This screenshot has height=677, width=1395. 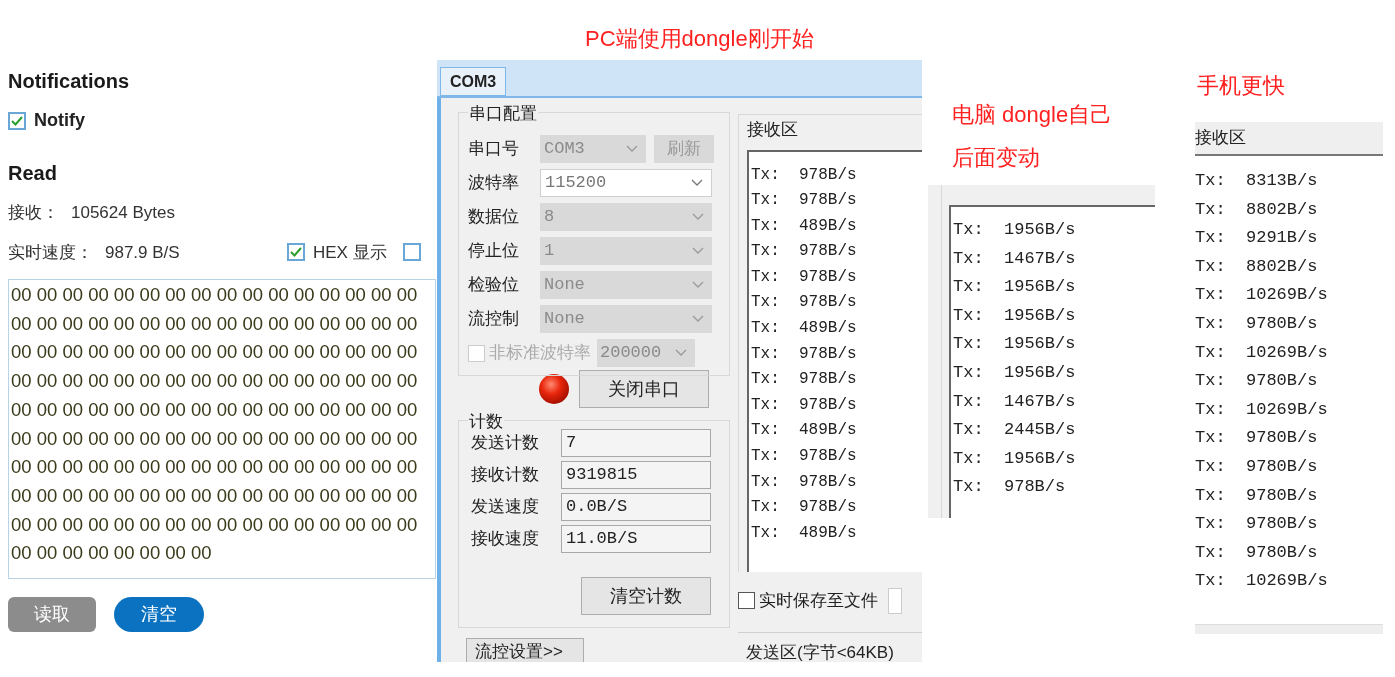 What do you see at coordinates (1015, 430) in the screenshot?
I see `log-line: Tx: 2445B/s` at bounding box center [1015, 430].